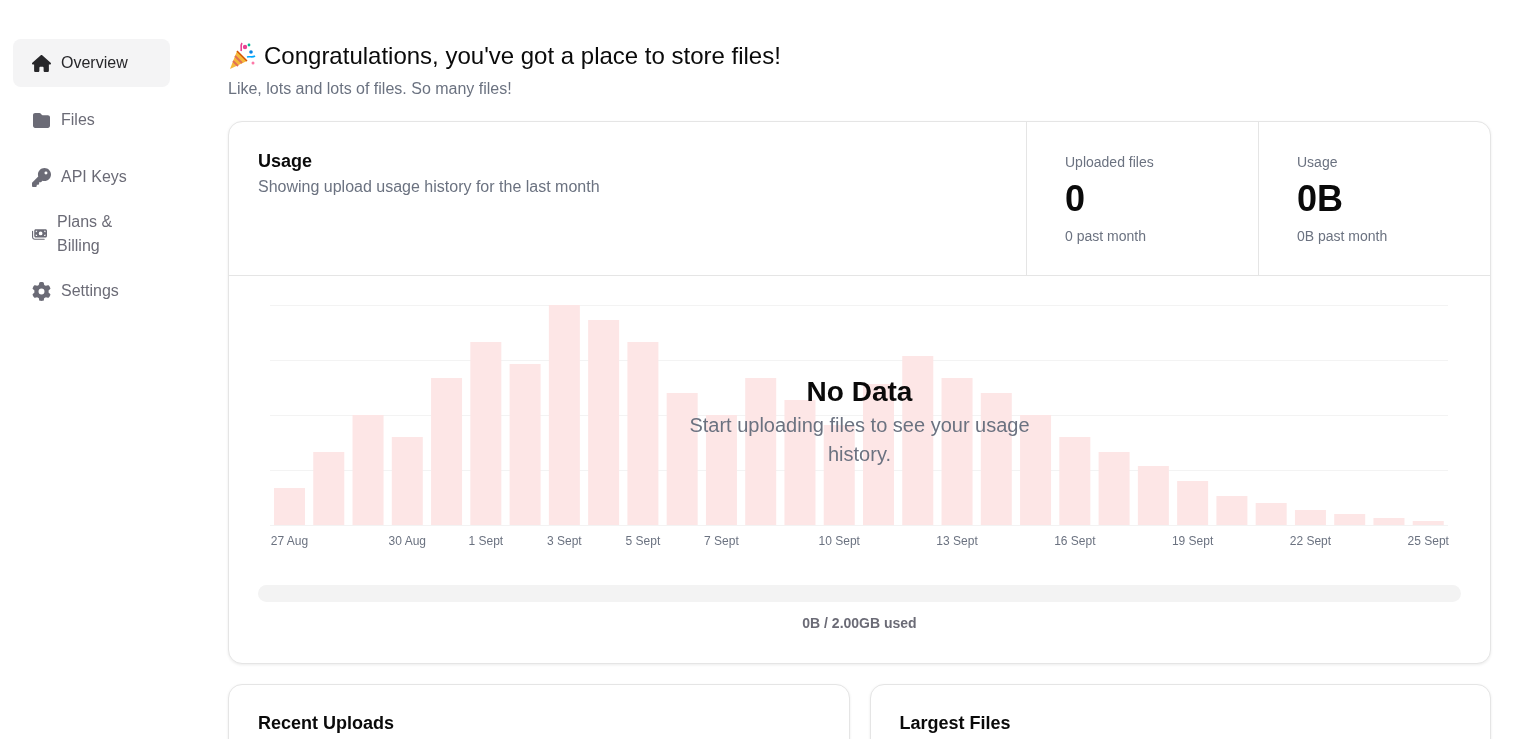  Describe the element at coordinates (41, 177) in the screenshot. I see `key-icon` at that location.